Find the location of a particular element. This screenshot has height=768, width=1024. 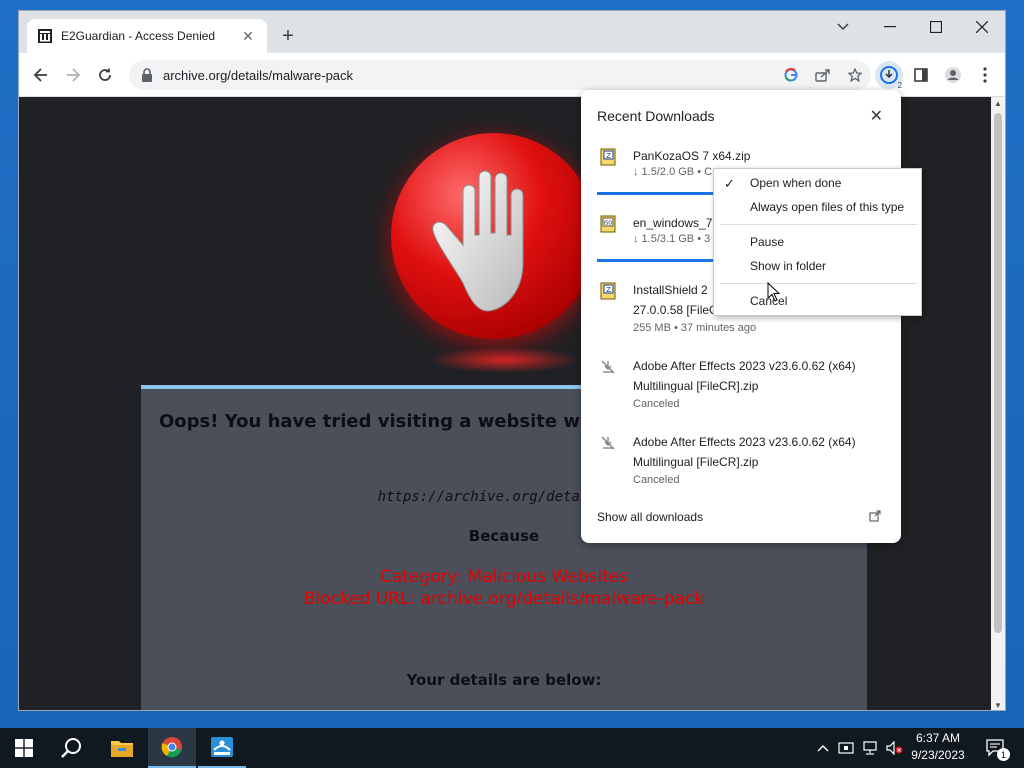

svg-text: ISO is located at coordinates (608, 224).